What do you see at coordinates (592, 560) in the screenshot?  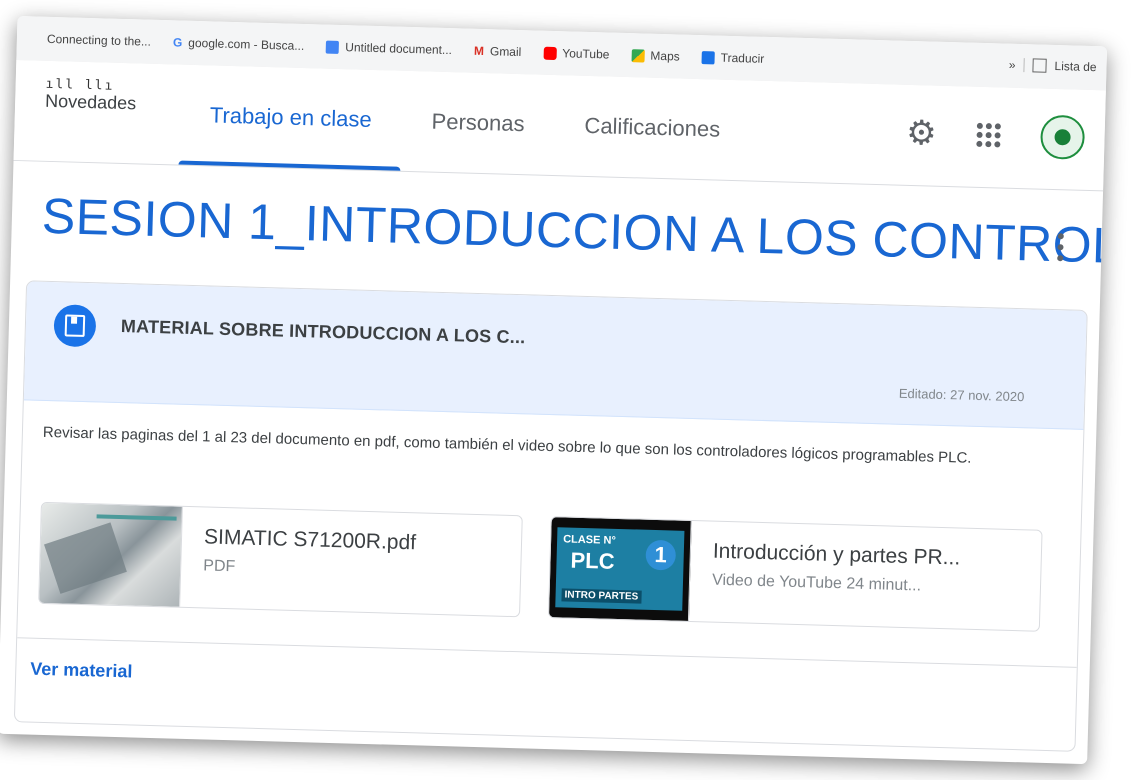 I see `video-thumb-plc: PLC` at bounding box center [592, 560].